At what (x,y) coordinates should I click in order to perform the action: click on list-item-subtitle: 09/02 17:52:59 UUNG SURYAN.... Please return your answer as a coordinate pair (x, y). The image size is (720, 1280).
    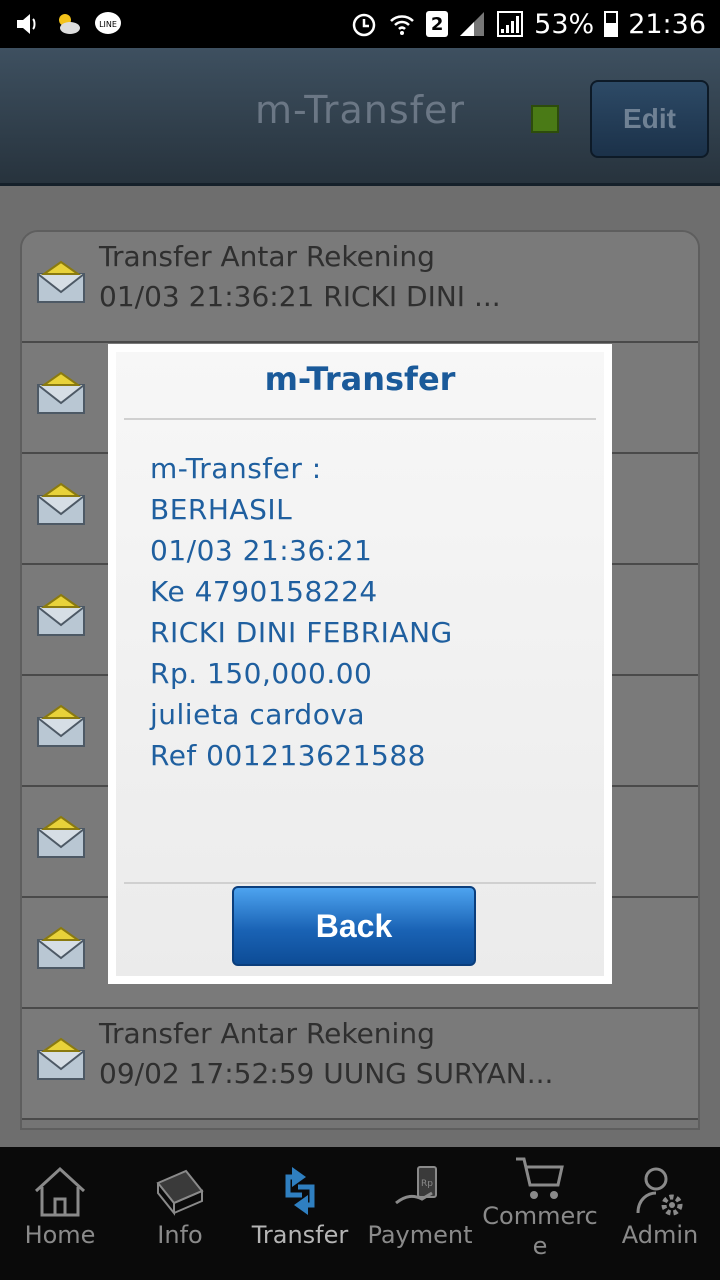
    Looking at the image, I should click on (326, 1073).